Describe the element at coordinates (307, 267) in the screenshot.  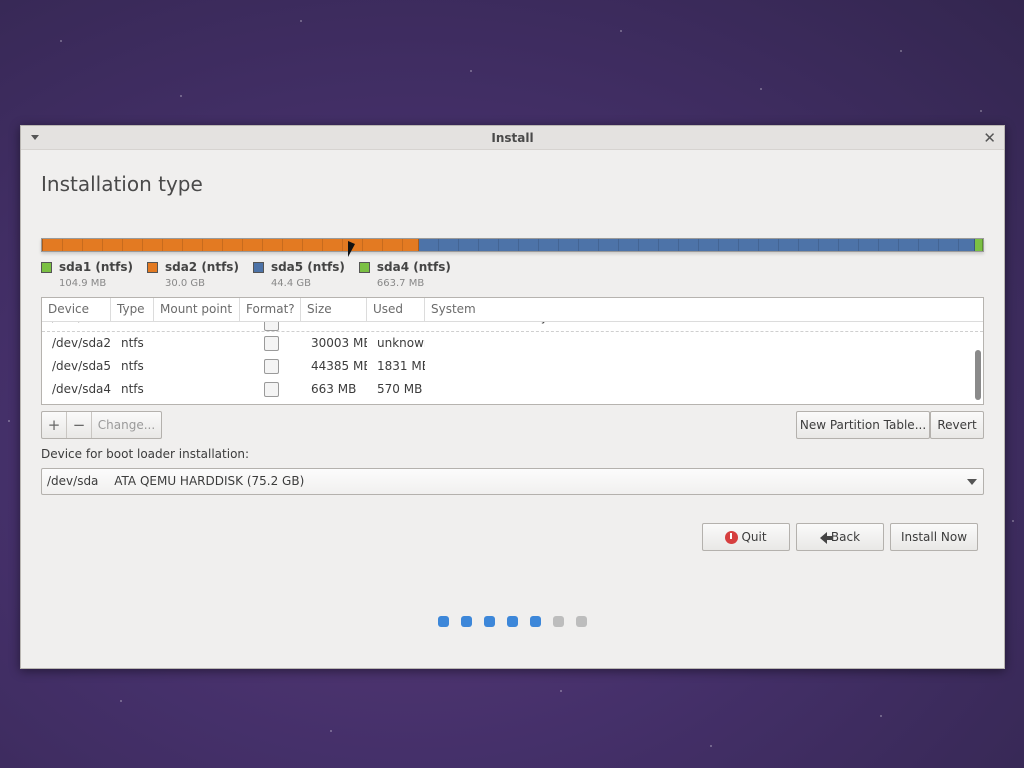
I see `legend-label: sda5 (ntfs)` at that location.